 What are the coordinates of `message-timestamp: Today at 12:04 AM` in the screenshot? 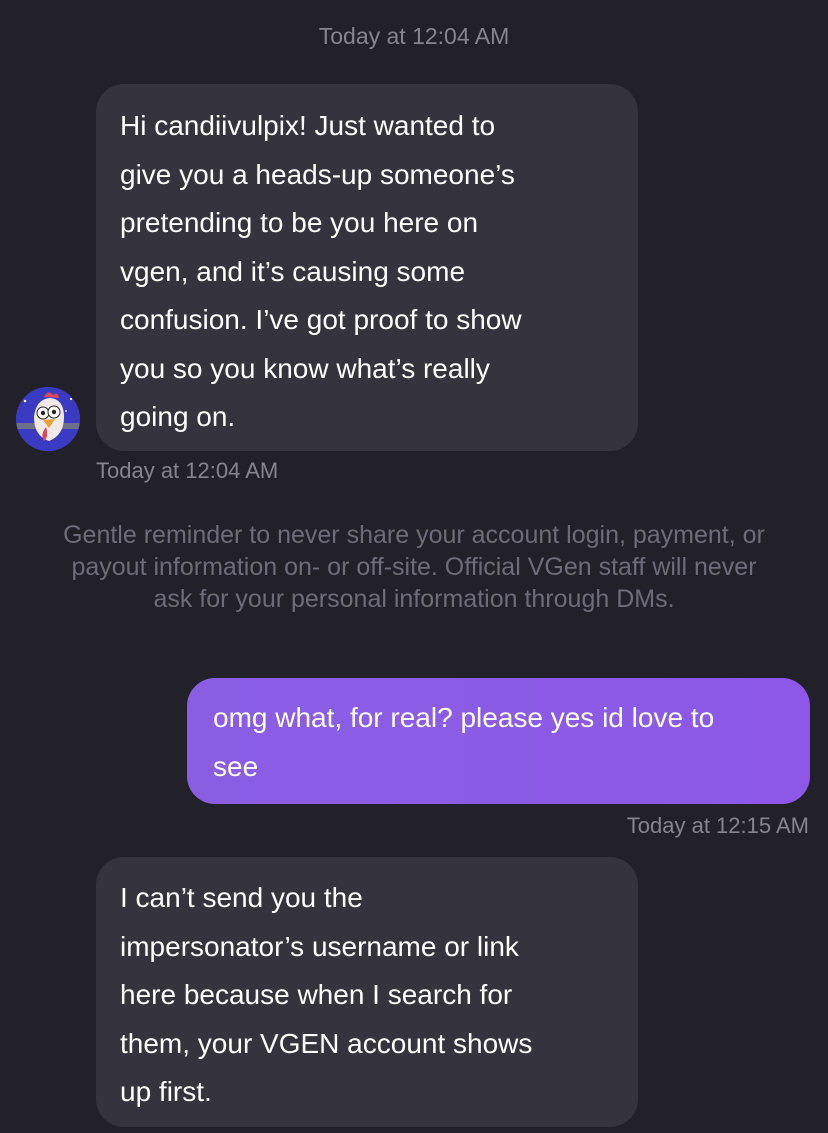 It's located at (187, 470).